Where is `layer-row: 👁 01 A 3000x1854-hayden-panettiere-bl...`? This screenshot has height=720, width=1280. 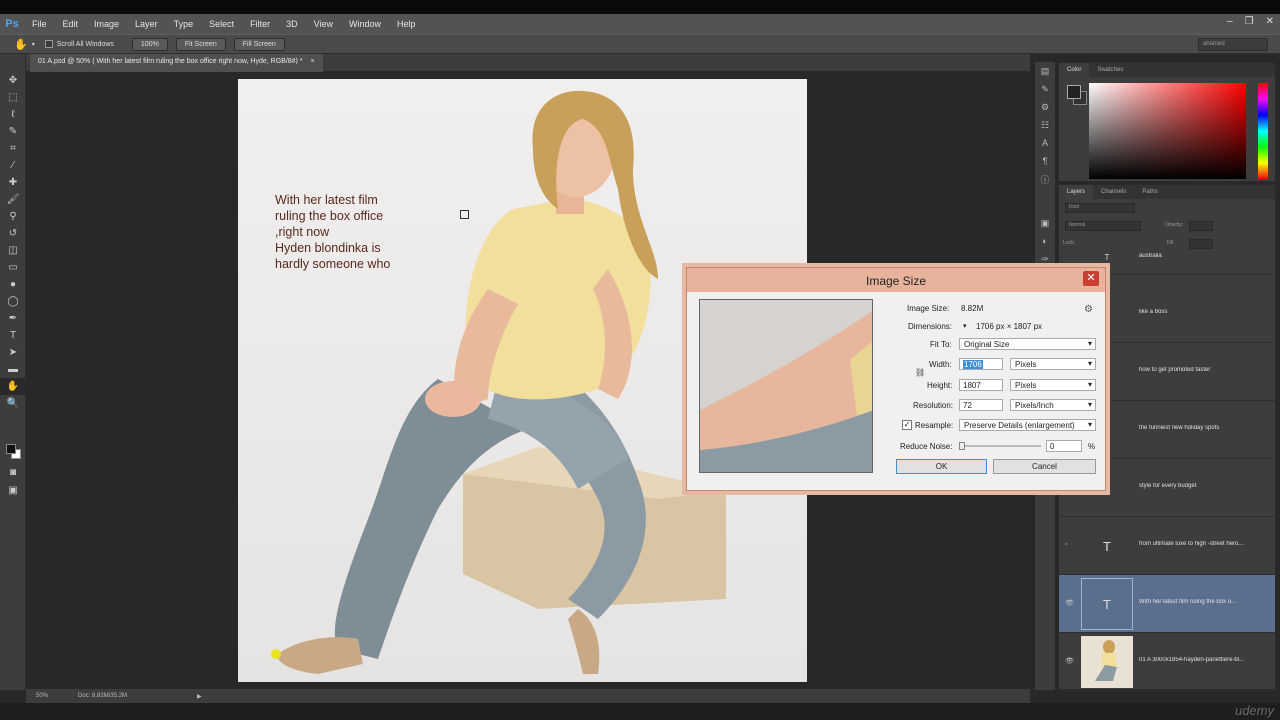
layer-row: 👁 01 A 3000x1854-hayden-panettiere-bl... is located at coordinates (1167, 662).